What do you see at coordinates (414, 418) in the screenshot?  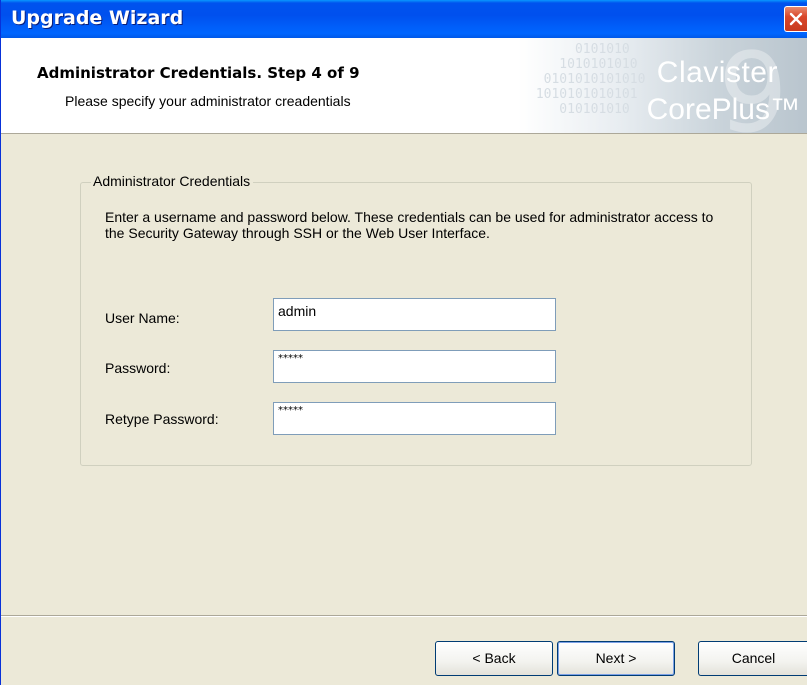 I see `retype-password-input: *****` at bounding box center [414, 418].